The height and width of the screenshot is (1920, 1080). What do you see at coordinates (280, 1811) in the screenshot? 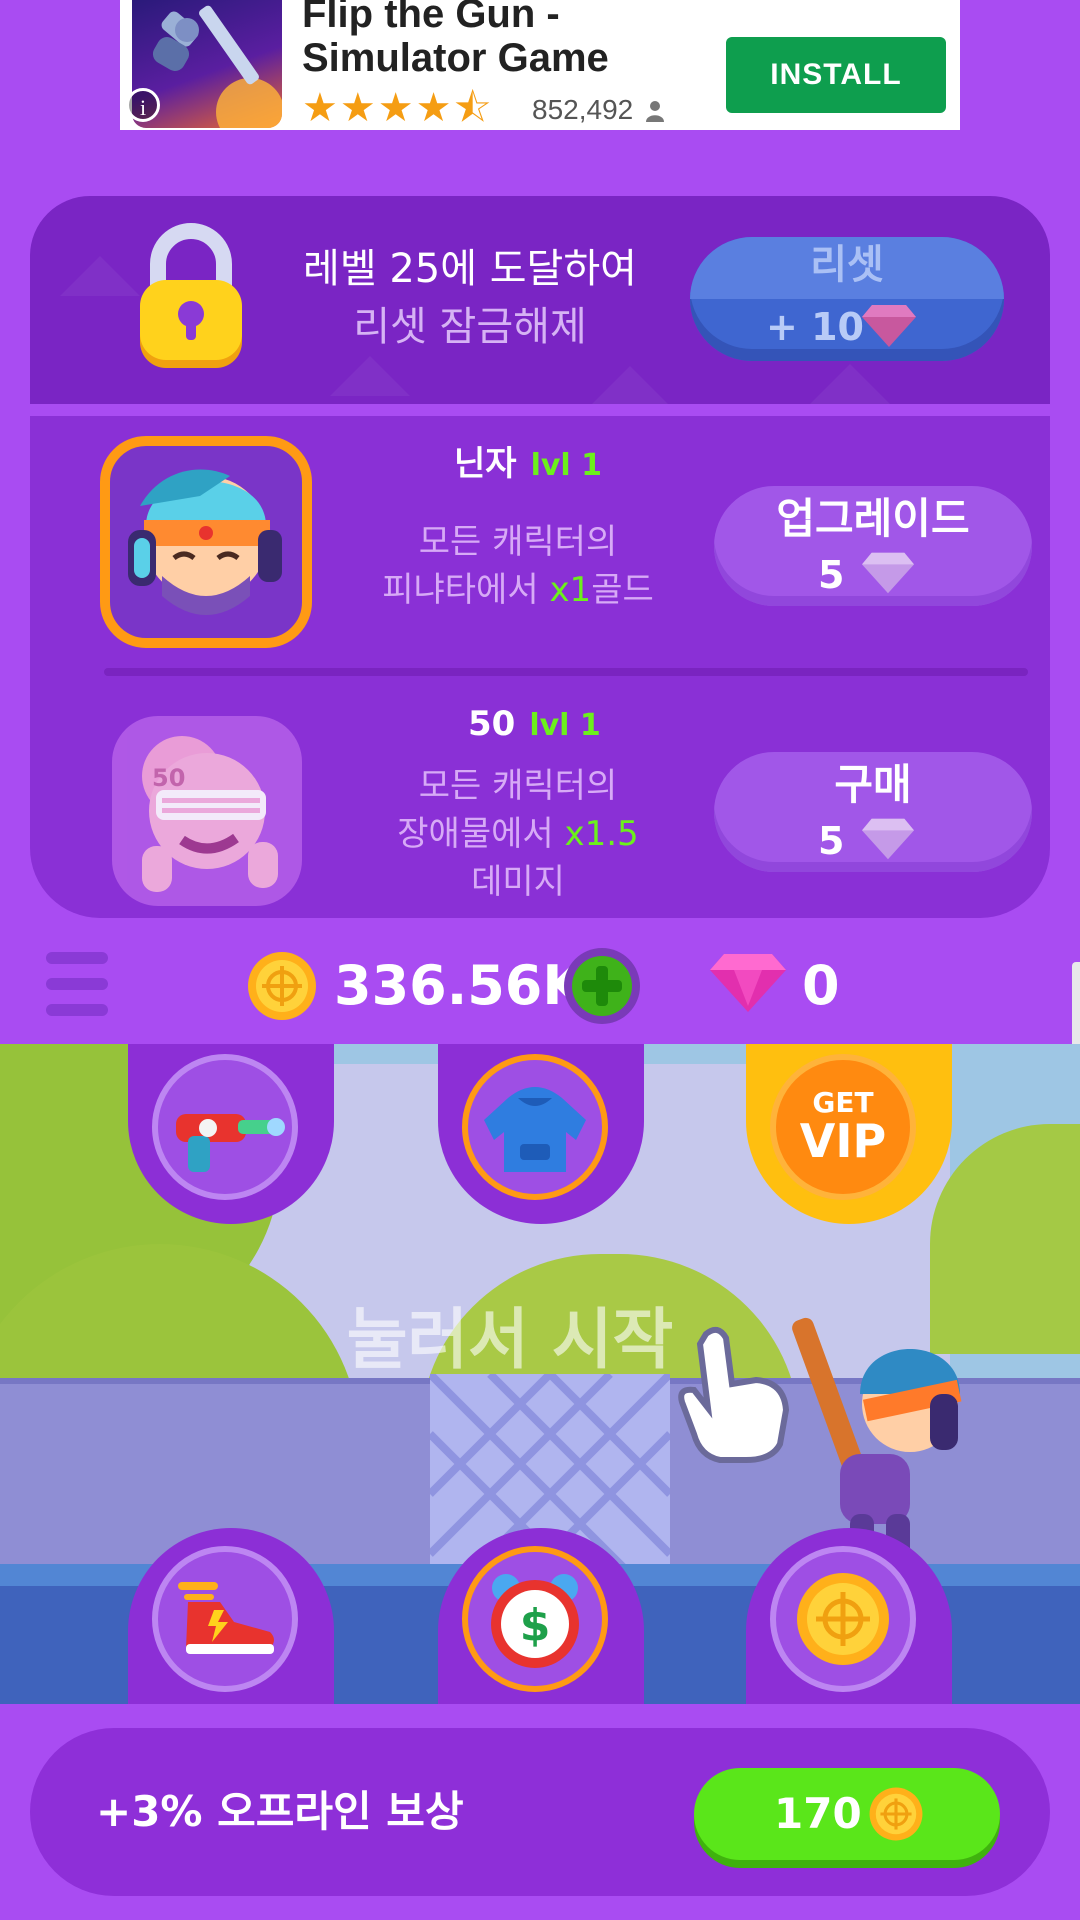
I see `offline-reward-label: +3% 오프라인 보상` at bounding box center [280, 1811].